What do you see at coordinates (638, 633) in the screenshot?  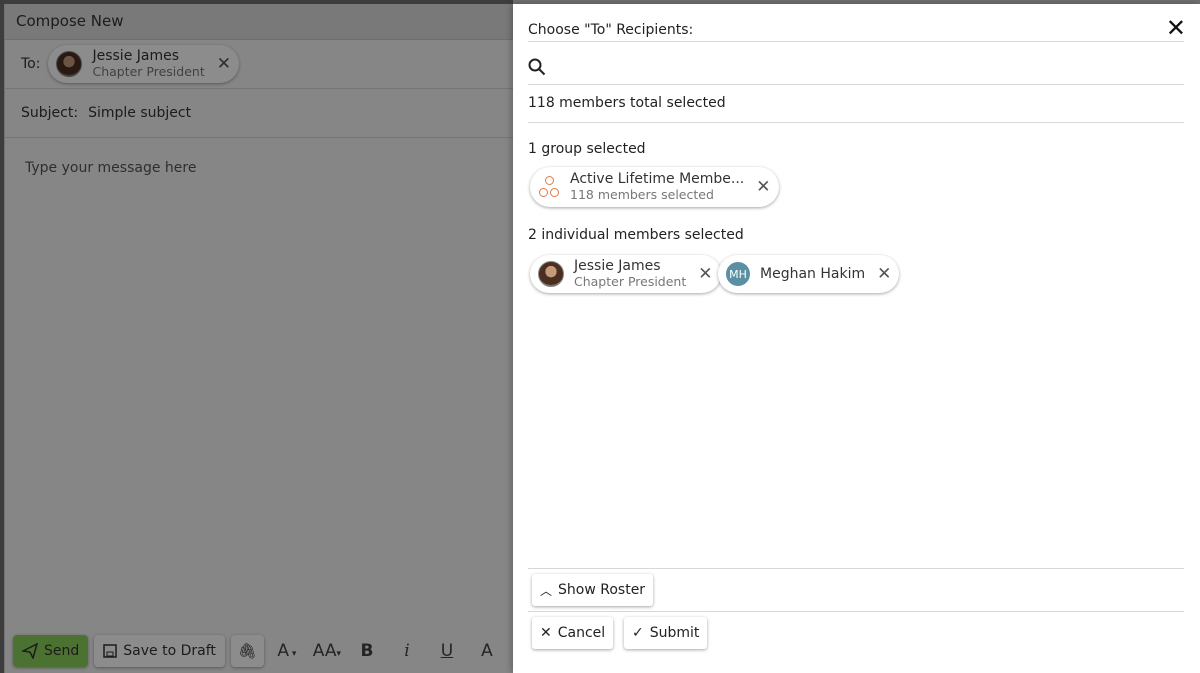 I see `check-icon: ✓` at bounding box center [638, 633].